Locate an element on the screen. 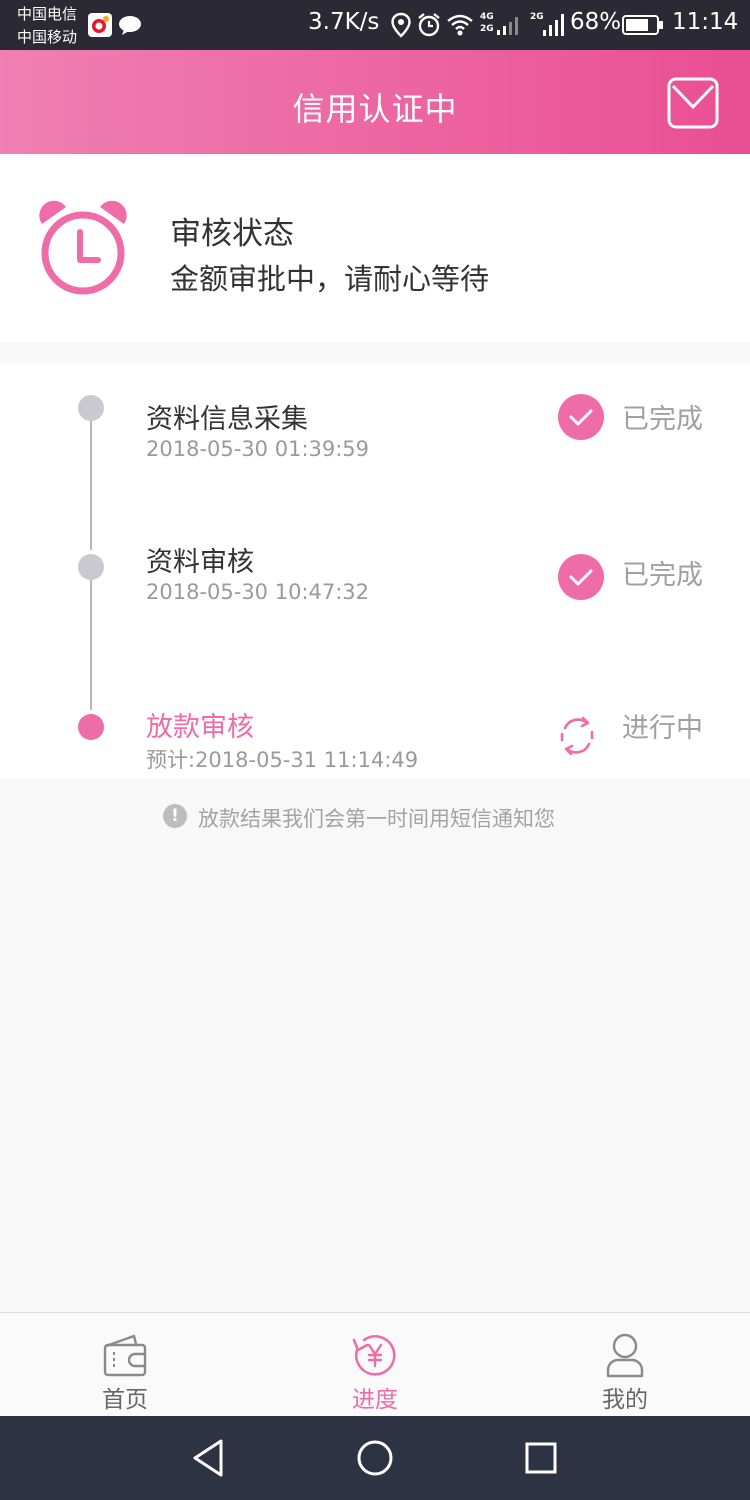  home-circle-icon is located at coordinates (375, 1458).